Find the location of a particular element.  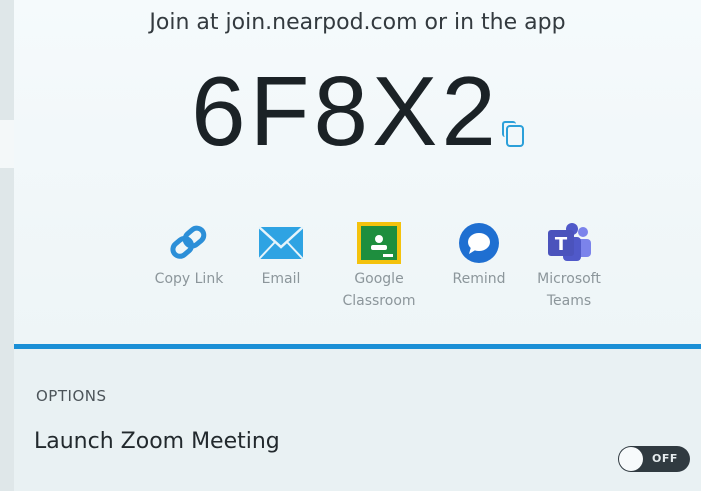

join-instructions: Join at join.nearpod.com or in the app is located at coordinates (357, 22).